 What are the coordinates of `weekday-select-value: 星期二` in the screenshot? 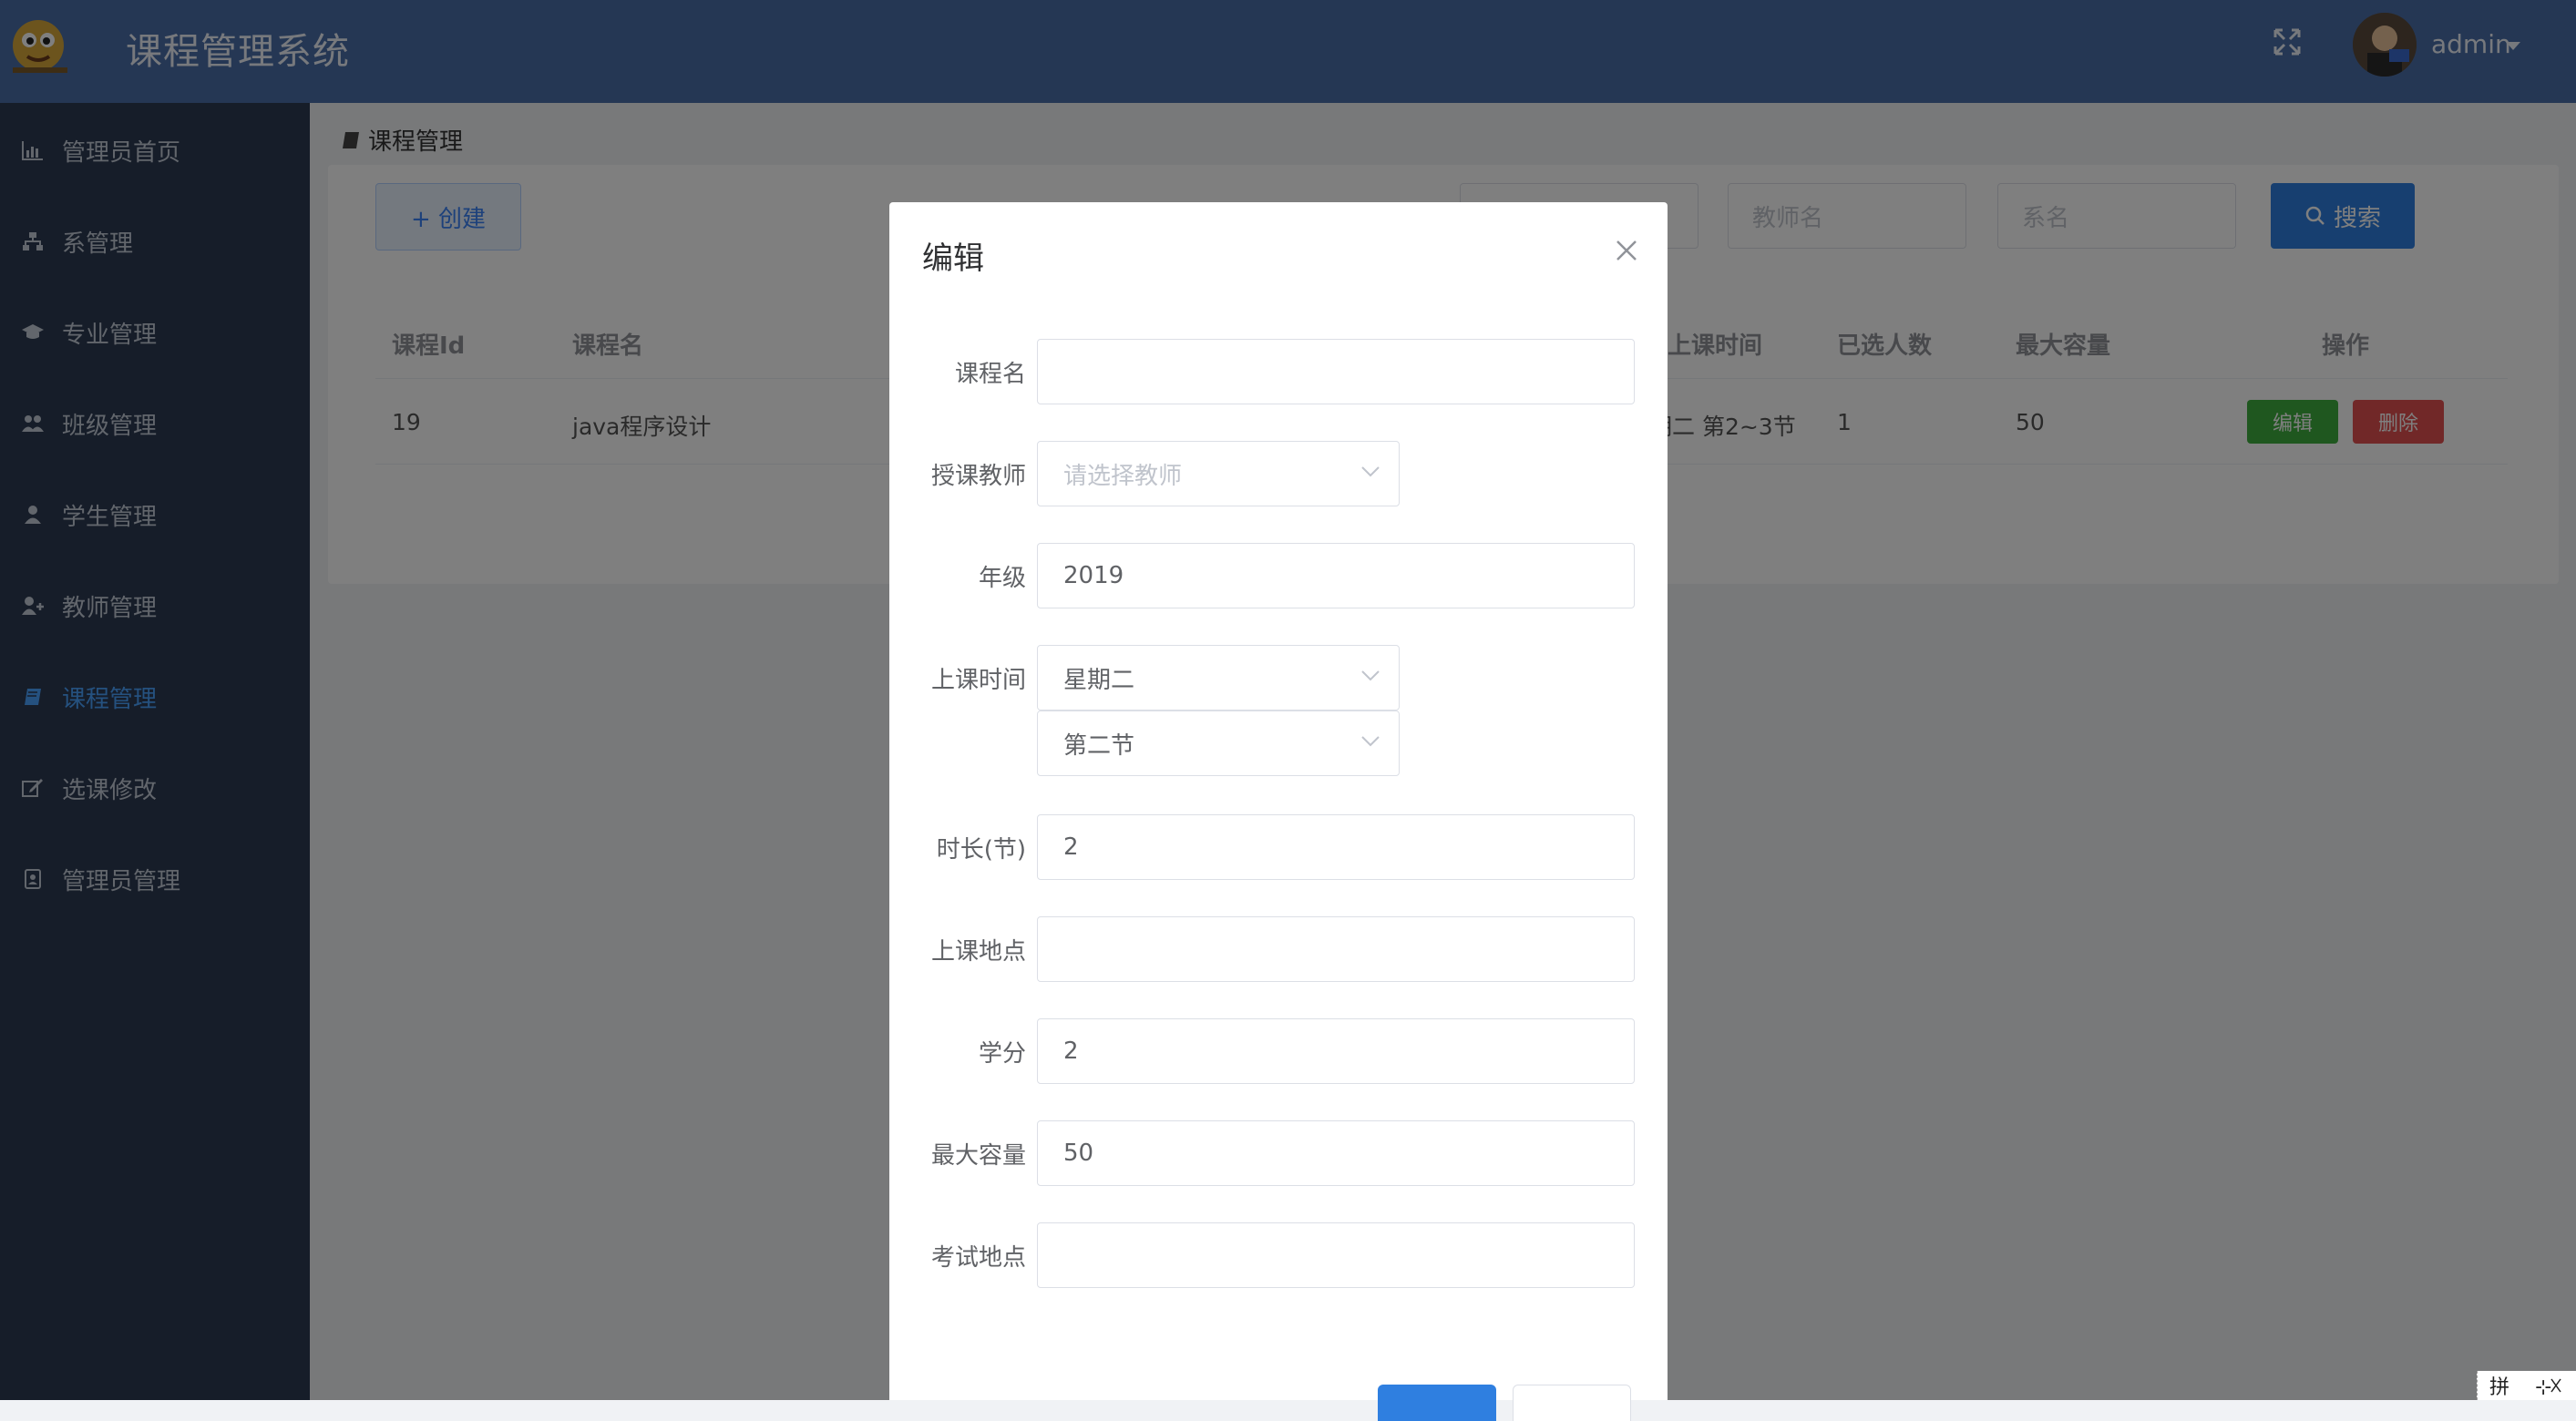 It's located at (1099, 680).